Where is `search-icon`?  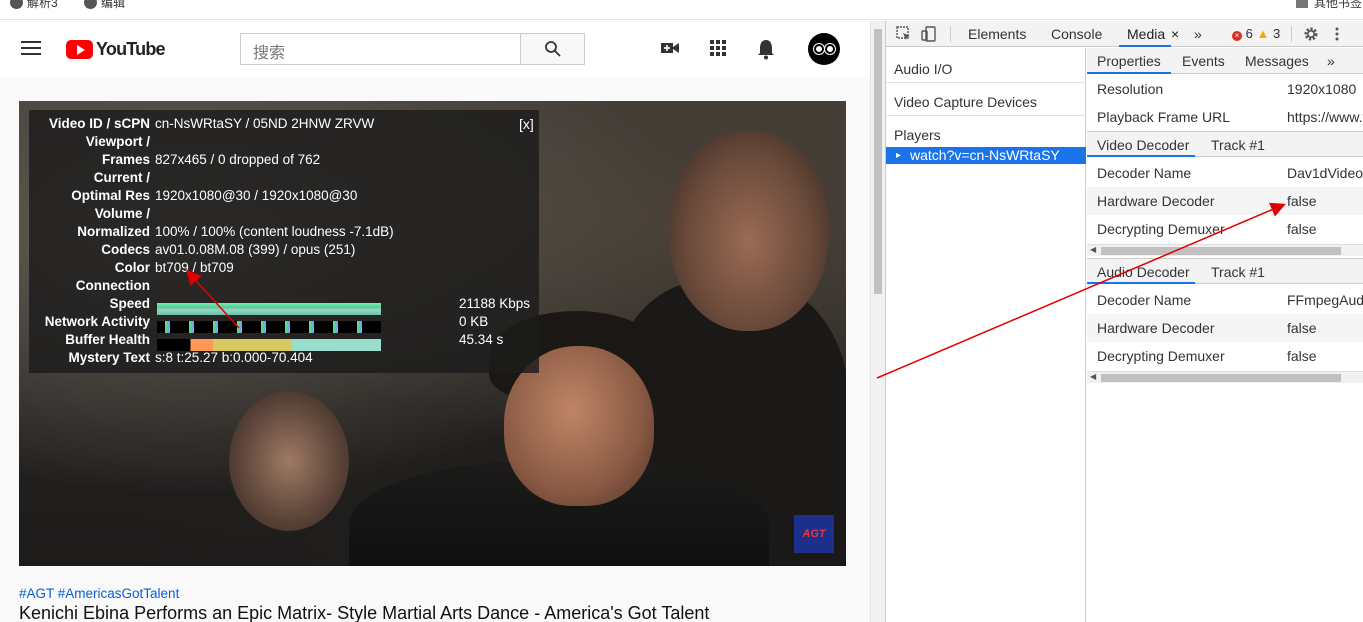 search-icon is located at coordinates (552, 49).